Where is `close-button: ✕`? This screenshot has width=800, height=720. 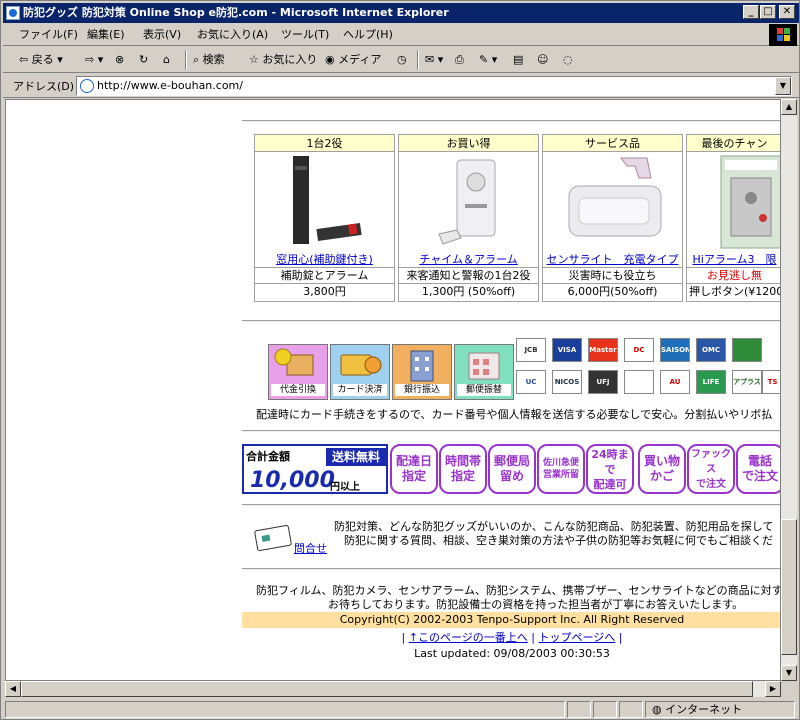
close-button: ✕ is located at coordinates (787, 12).